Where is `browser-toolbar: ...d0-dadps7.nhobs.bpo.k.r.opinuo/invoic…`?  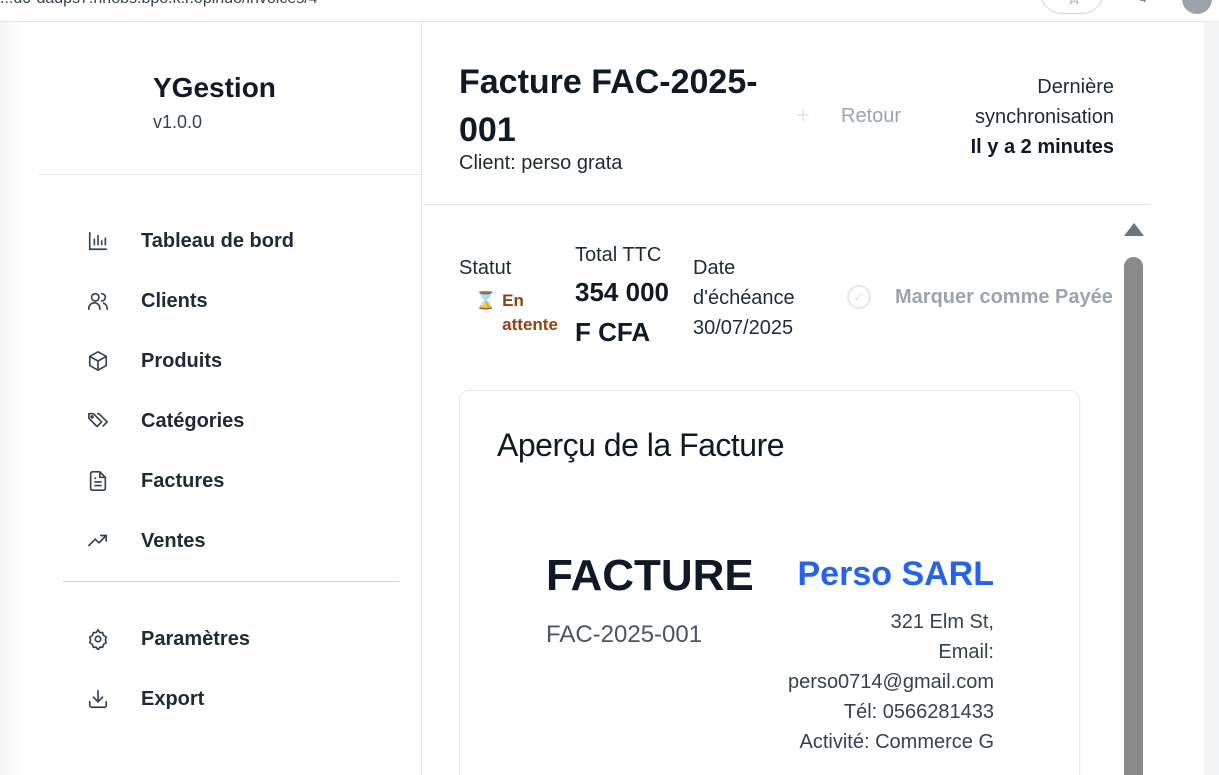
browser-toolbar: ...d0-dadps7.nhobs.bpo.k.r.opinuo/invoic… is located at coordinates (609, 11).